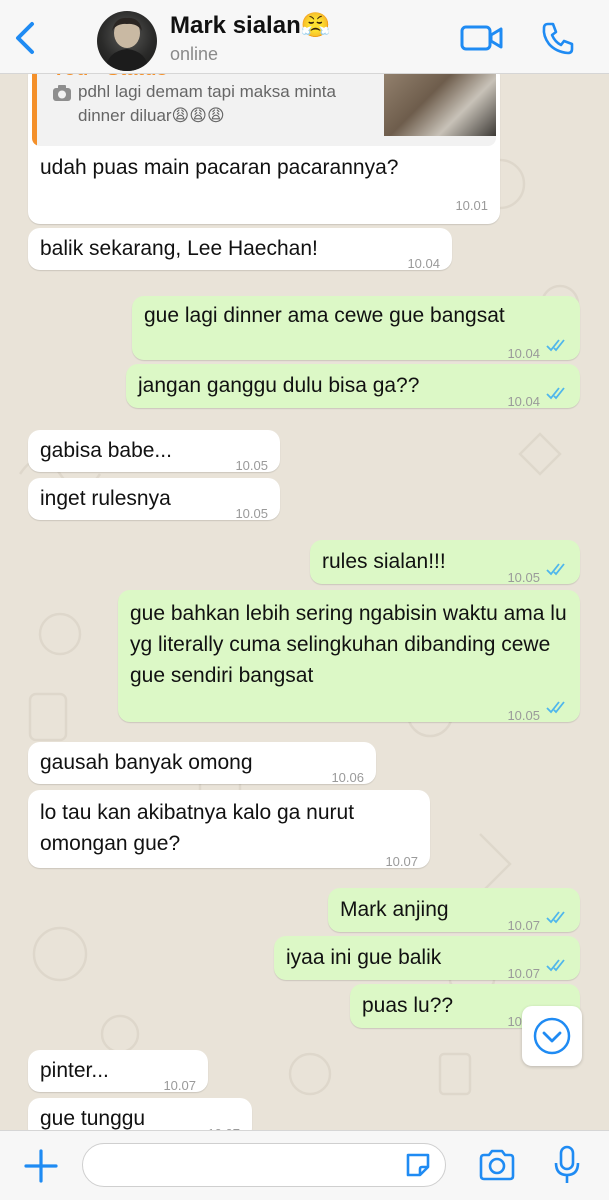 This screenshot has width=609, height=1200. I want to click on sticker-button, so click(418, 1165).